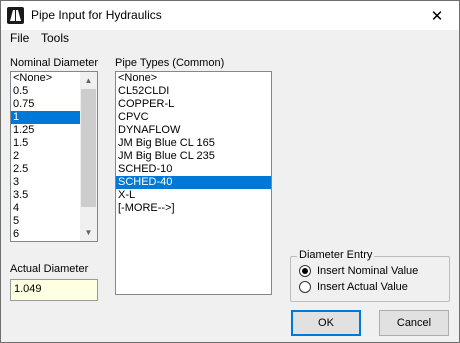 The image size is (460, 343). Describe the element at coordinates (193, 156) in the screenshot. I see `list-item: JM Big Blue CL 235` at that location.